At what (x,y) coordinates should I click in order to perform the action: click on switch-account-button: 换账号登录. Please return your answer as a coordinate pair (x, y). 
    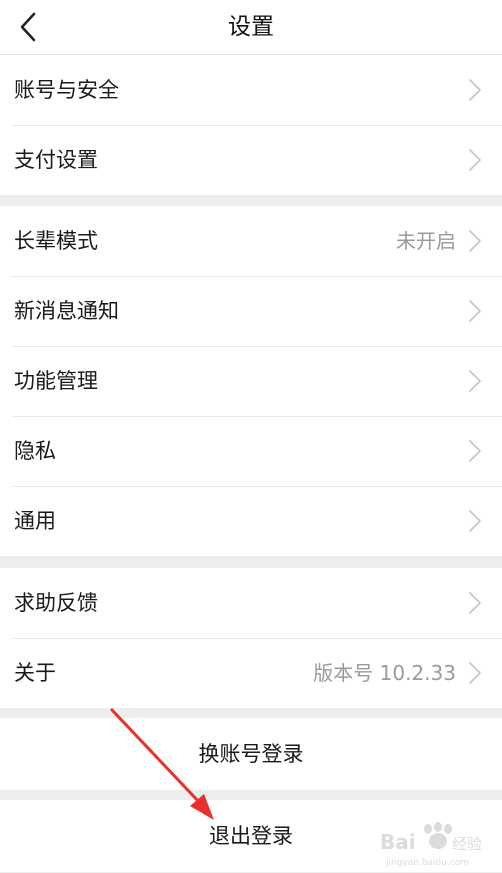
    Looking at the image, I should click on (251, 754).